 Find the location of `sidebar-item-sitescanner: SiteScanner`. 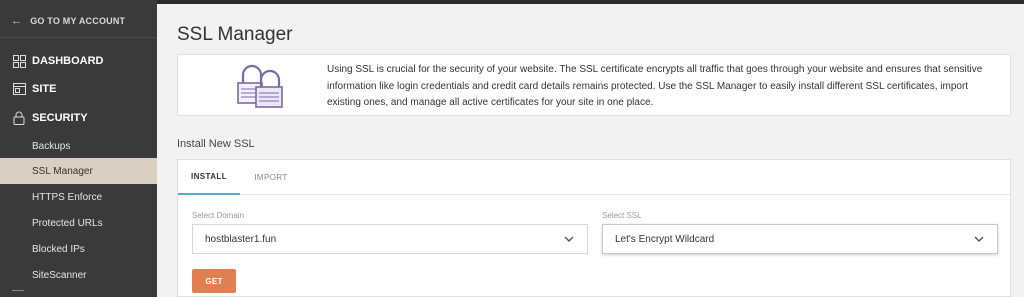

sidebar-item-sitescanner: SiteScanner is located at coordinates (78, 275).